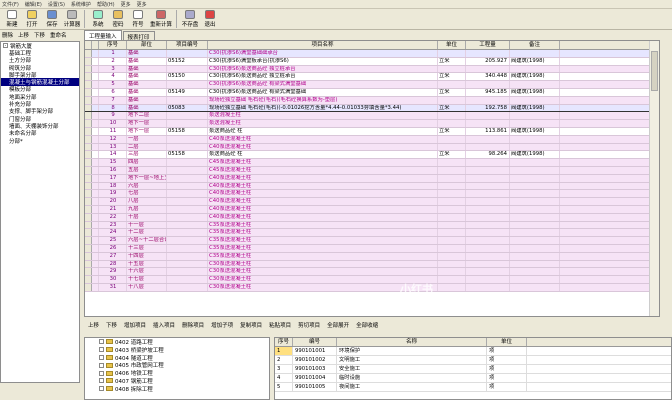 The width and height of the screenshot is (672, 400). What do you see at coordinates (323, 178) in the screenshot?
I see `cell-name: C40泵送混凝土柱` at bounding box center [323, 178].